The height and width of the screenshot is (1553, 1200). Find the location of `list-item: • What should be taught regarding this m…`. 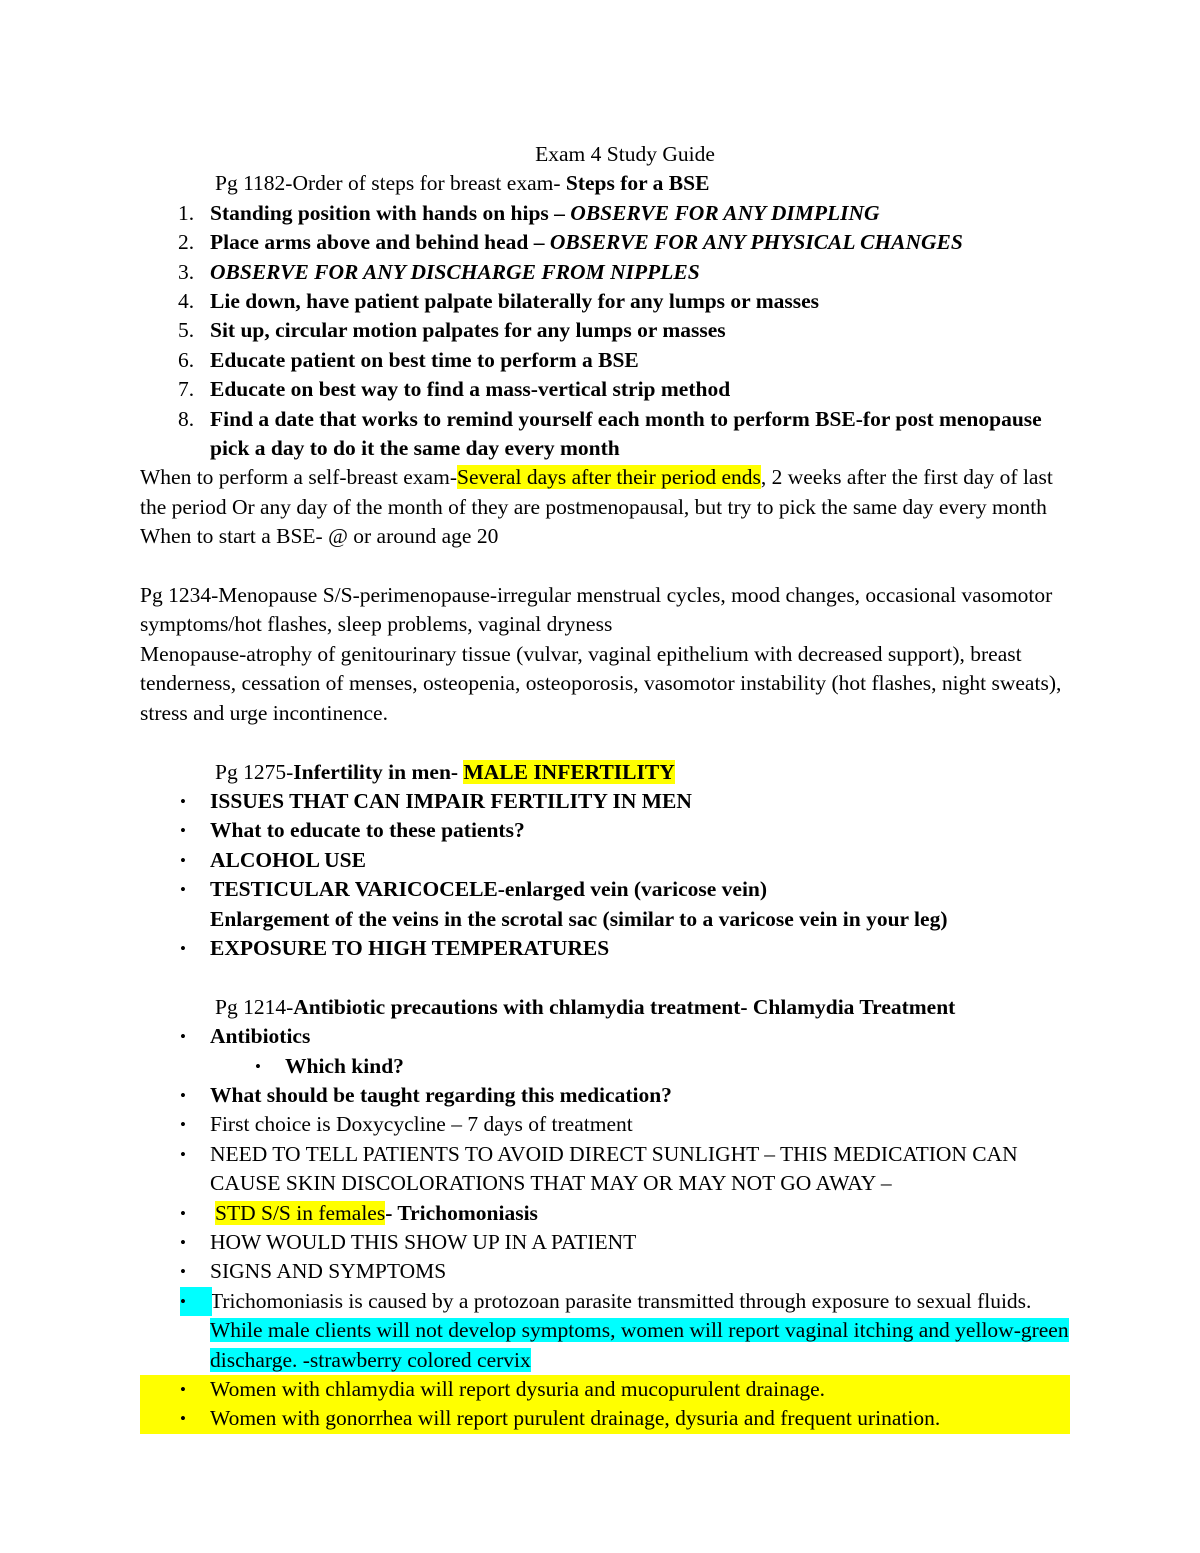

list-item: • What should be taught regarding this m… is located at coordinates (605, 1095).